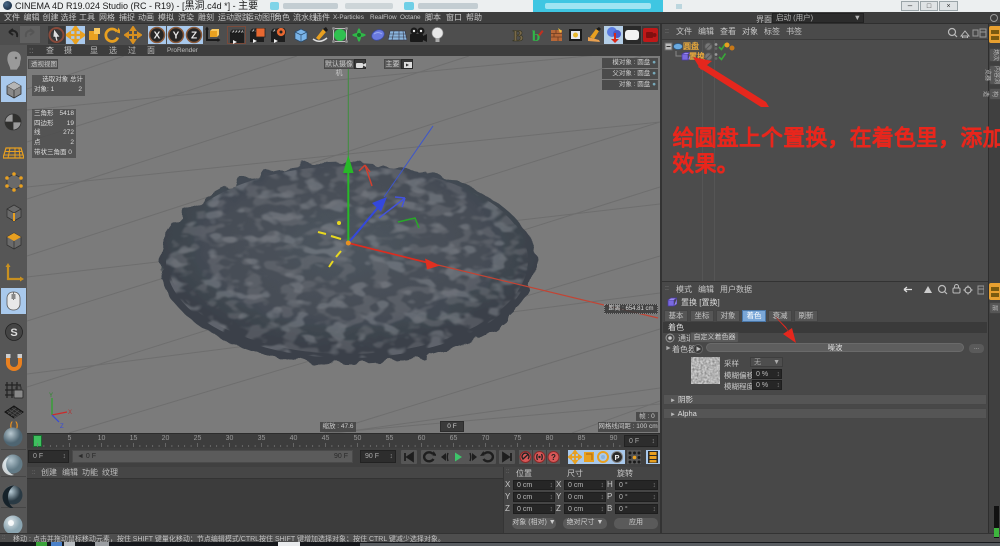 The image size is (1000, 546). What do you see at coordinates (518, 36) in the screenshot?
I see `svg-text: B` at bounding box center [518, 36].